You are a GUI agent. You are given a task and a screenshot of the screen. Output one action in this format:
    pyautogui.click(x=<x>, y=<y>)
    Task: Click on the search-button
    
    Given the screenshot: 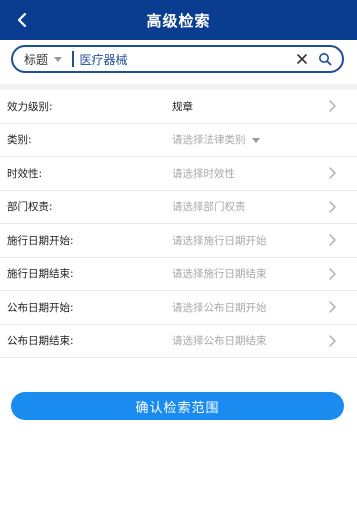 What is the action you would take?
    pyautogui.click(x=325, y=59)
    